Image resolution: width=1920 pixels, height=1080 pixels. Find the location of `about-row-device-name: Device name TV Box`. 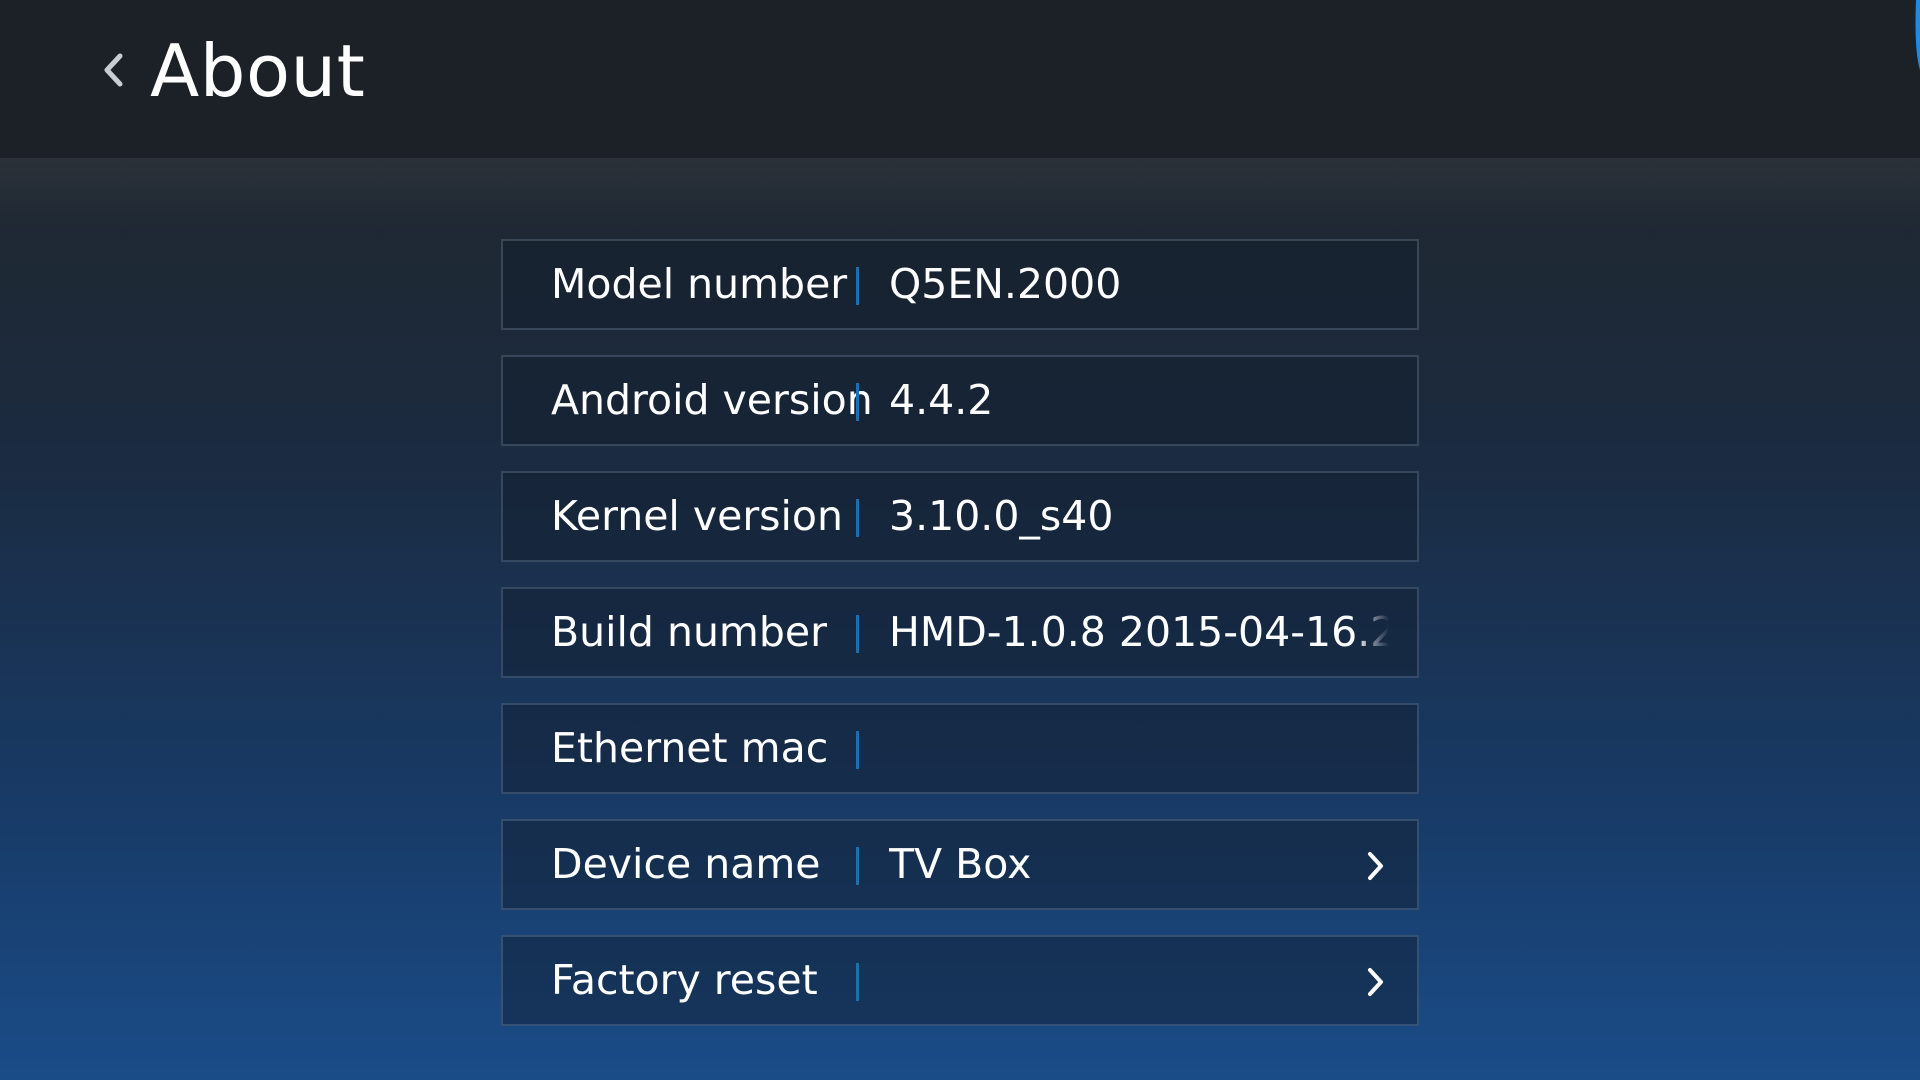

about-row-device-name: Device name TV Box is located at coordinates (960, 864).